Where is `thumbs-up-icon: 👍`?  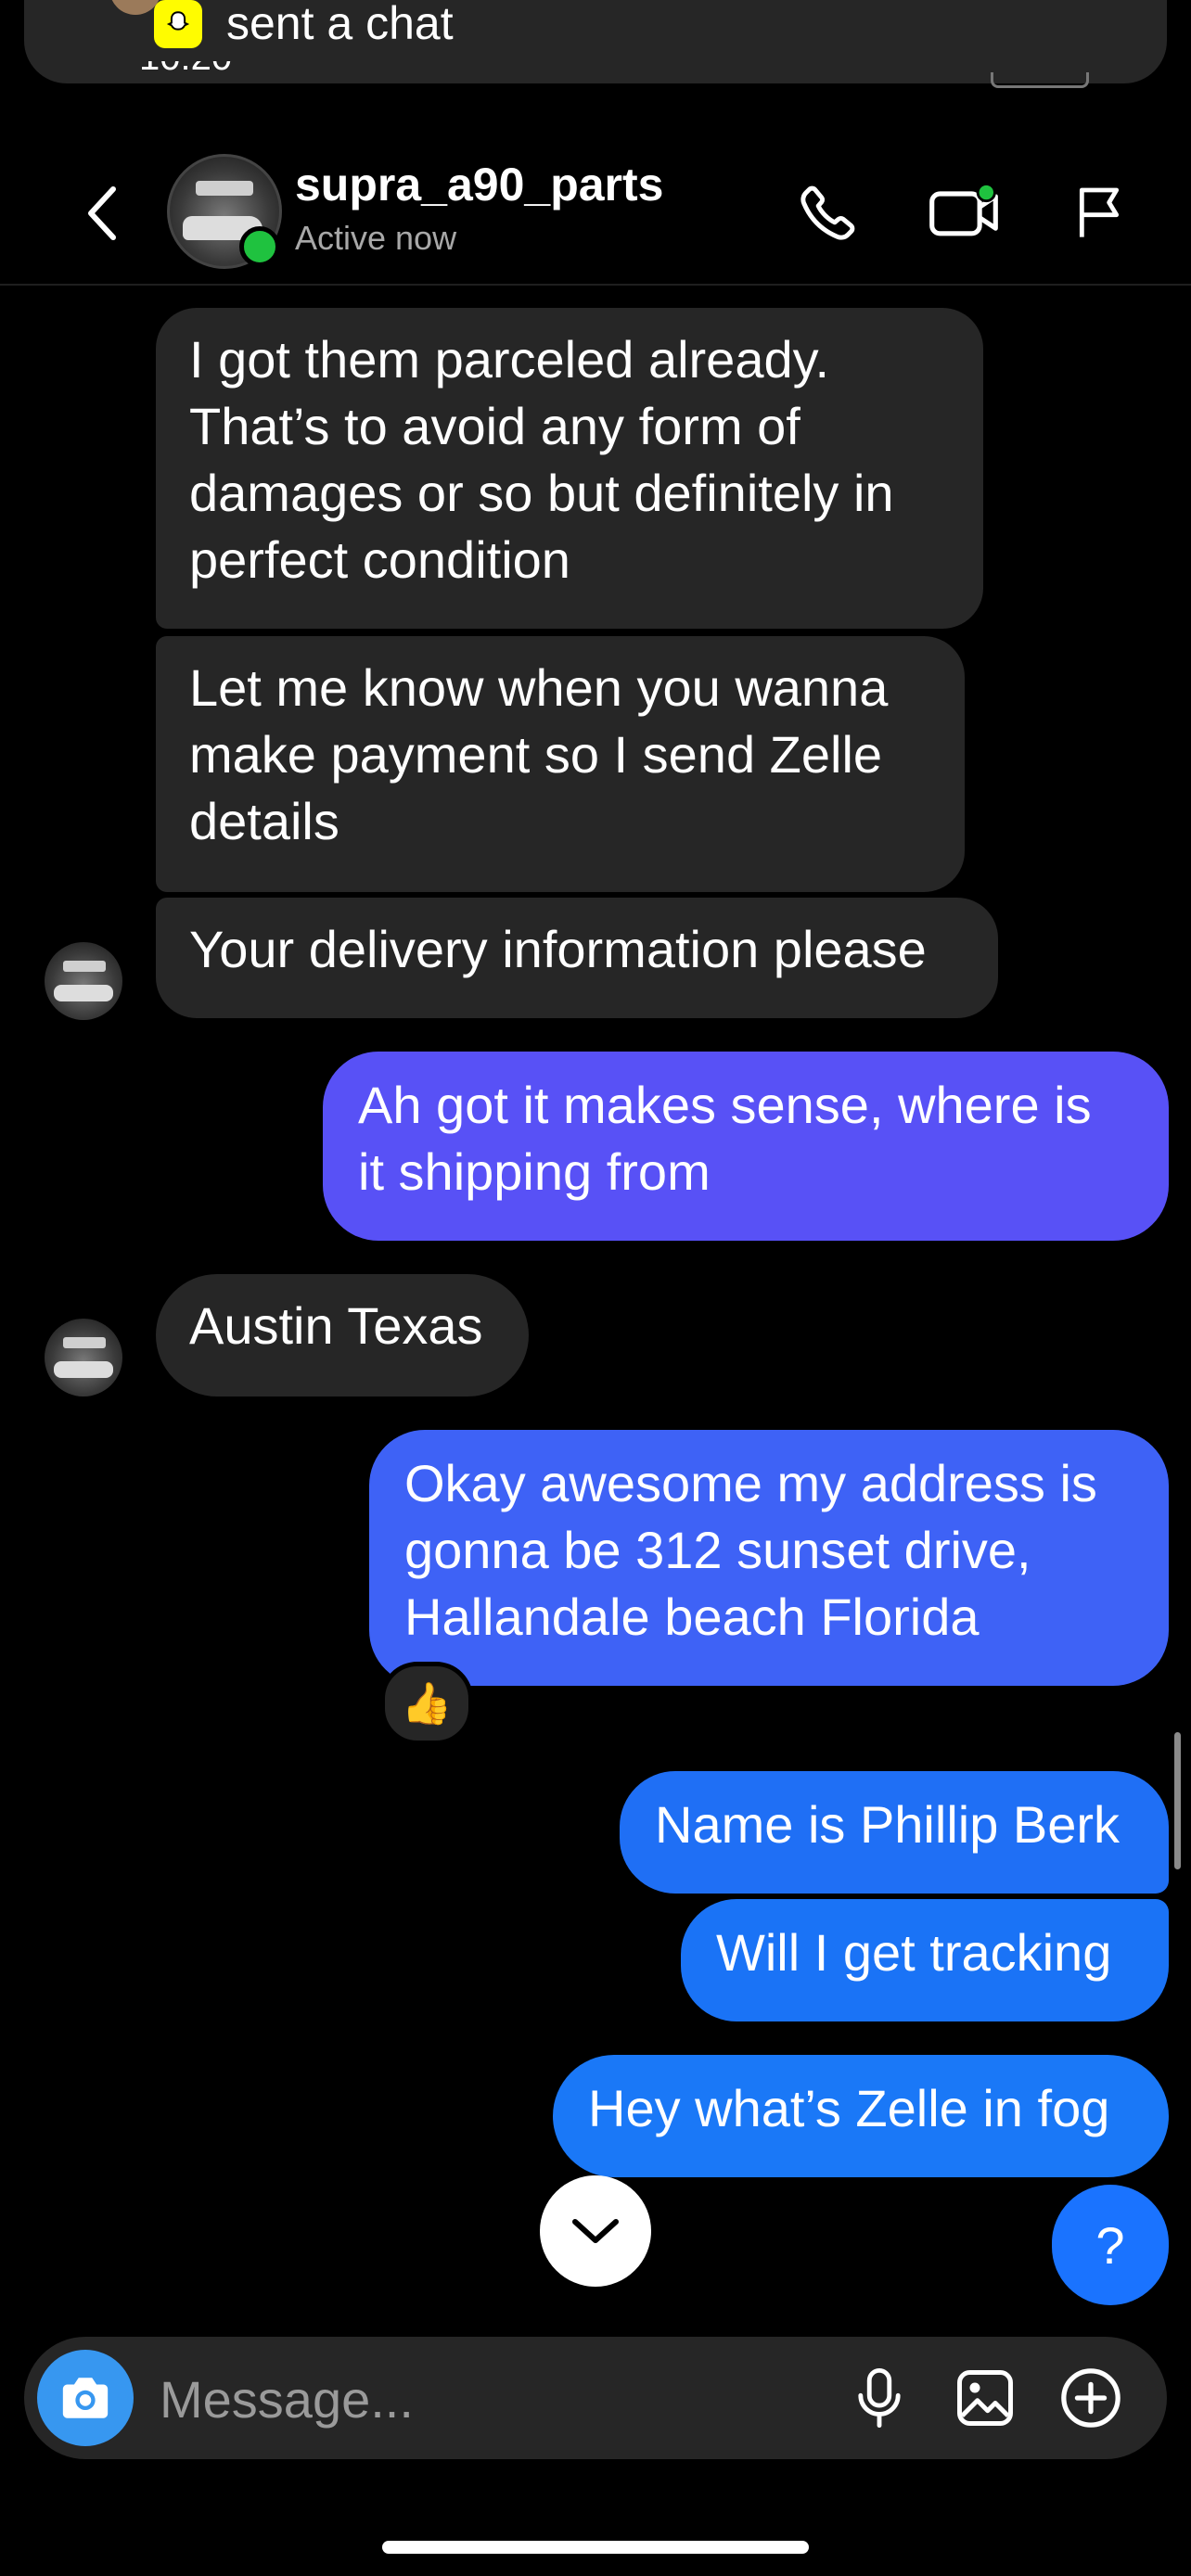
thumbs-up-icon: 👍 is located at coordinates (426, 1704).